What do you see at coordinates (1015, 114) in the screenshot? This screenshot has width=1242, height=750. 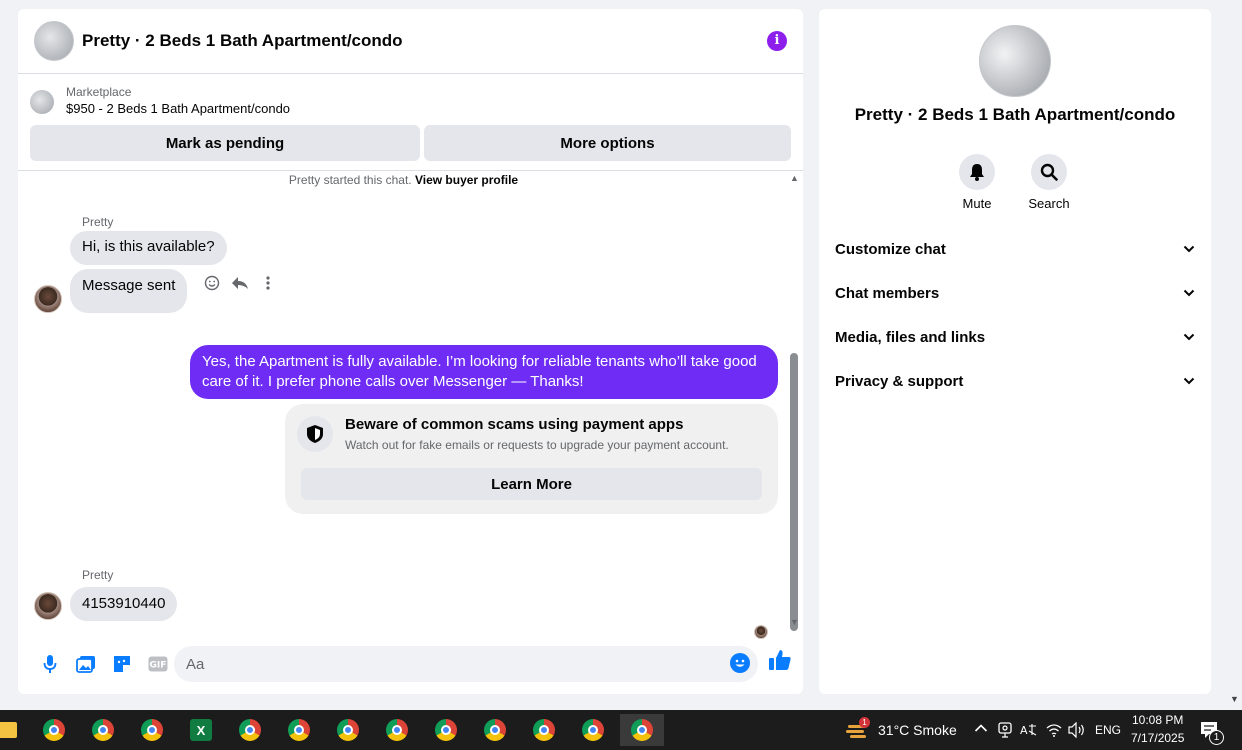 I see `details-title: Pretty · 2 Beds 1 Bath Apartment/condo` at bounding box center [1015, 114].